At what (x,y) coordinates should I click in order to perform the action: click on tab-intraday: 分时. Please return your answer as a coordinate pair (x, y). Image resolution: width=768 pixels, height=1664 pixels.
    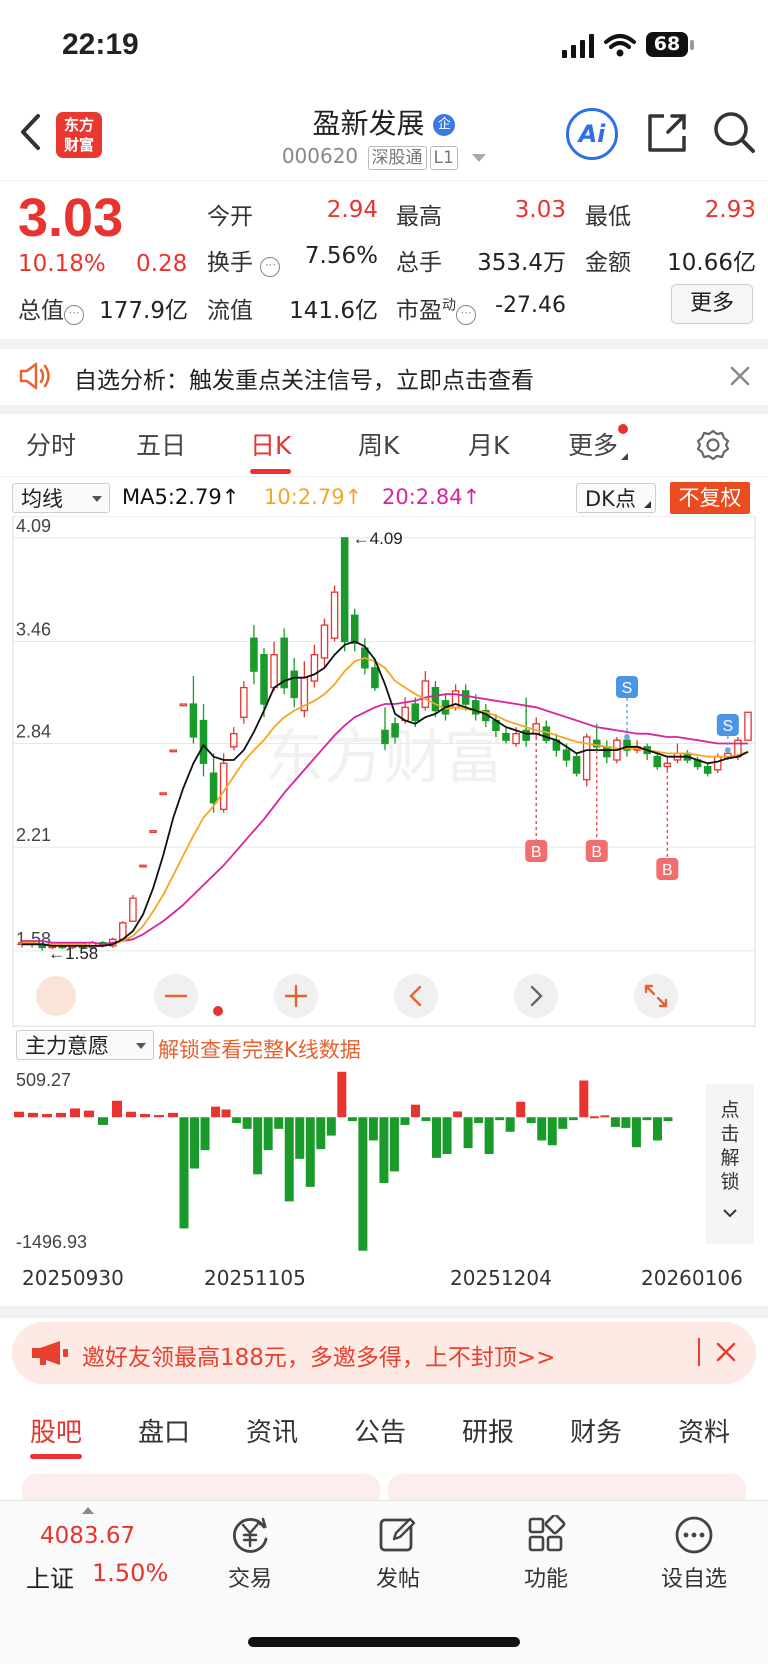
    Looking at the image, I should click on (51, 444).